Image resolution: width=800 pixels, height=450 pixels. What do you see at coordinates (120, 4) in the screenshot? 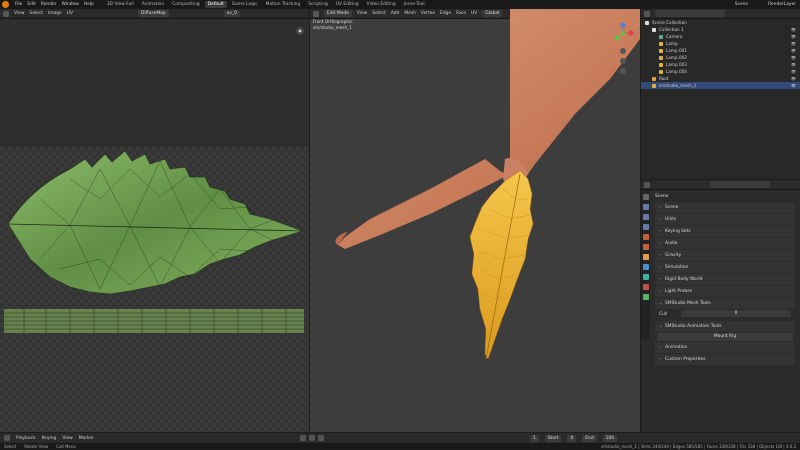
I see `workspace-tab-3d-view-full: 3D View Full` at bounding box center [120, 4].